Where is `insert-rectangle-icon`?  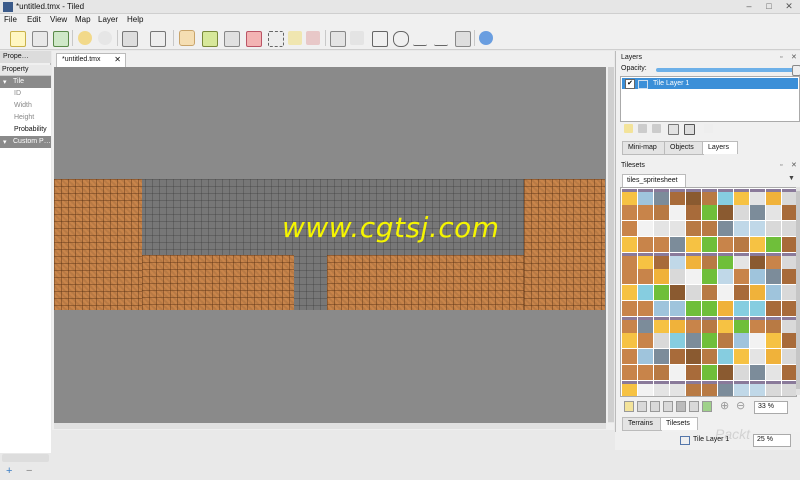 insert-rectangle-icon is located at coordinates (380, 39).